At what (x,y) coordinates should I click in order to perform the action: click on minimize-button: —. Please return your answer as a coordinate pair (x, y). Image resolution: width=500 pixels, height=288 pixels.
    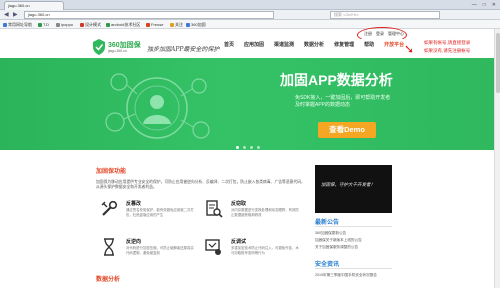
    Looking at the image, I should click on (474, 5).